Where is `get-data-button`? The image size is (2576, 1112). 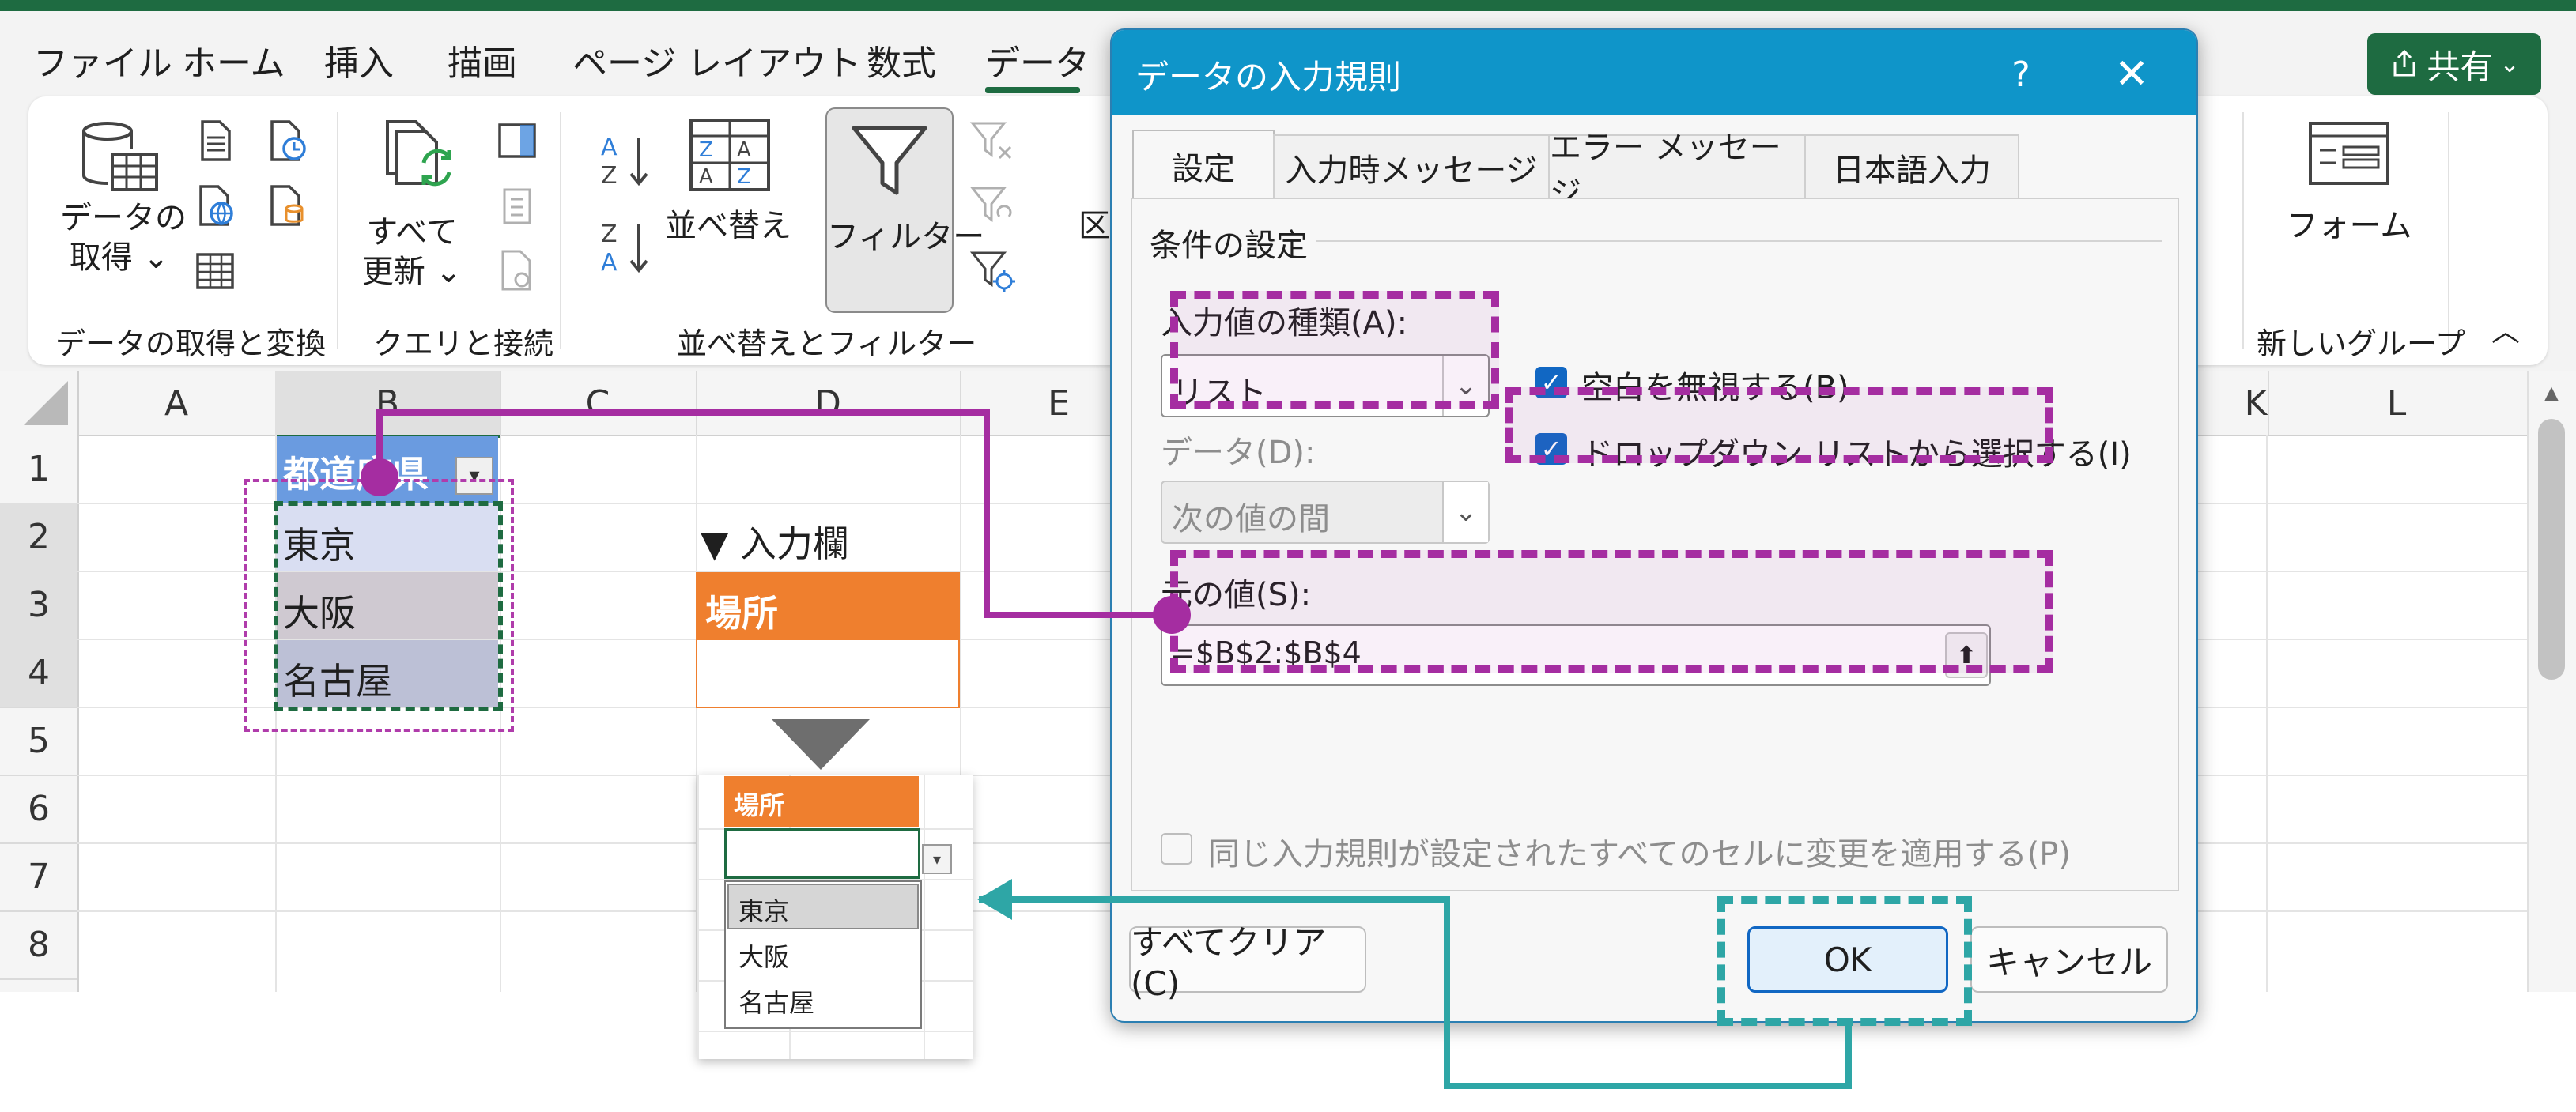
get-data-button is located at coordinates (119, 158).